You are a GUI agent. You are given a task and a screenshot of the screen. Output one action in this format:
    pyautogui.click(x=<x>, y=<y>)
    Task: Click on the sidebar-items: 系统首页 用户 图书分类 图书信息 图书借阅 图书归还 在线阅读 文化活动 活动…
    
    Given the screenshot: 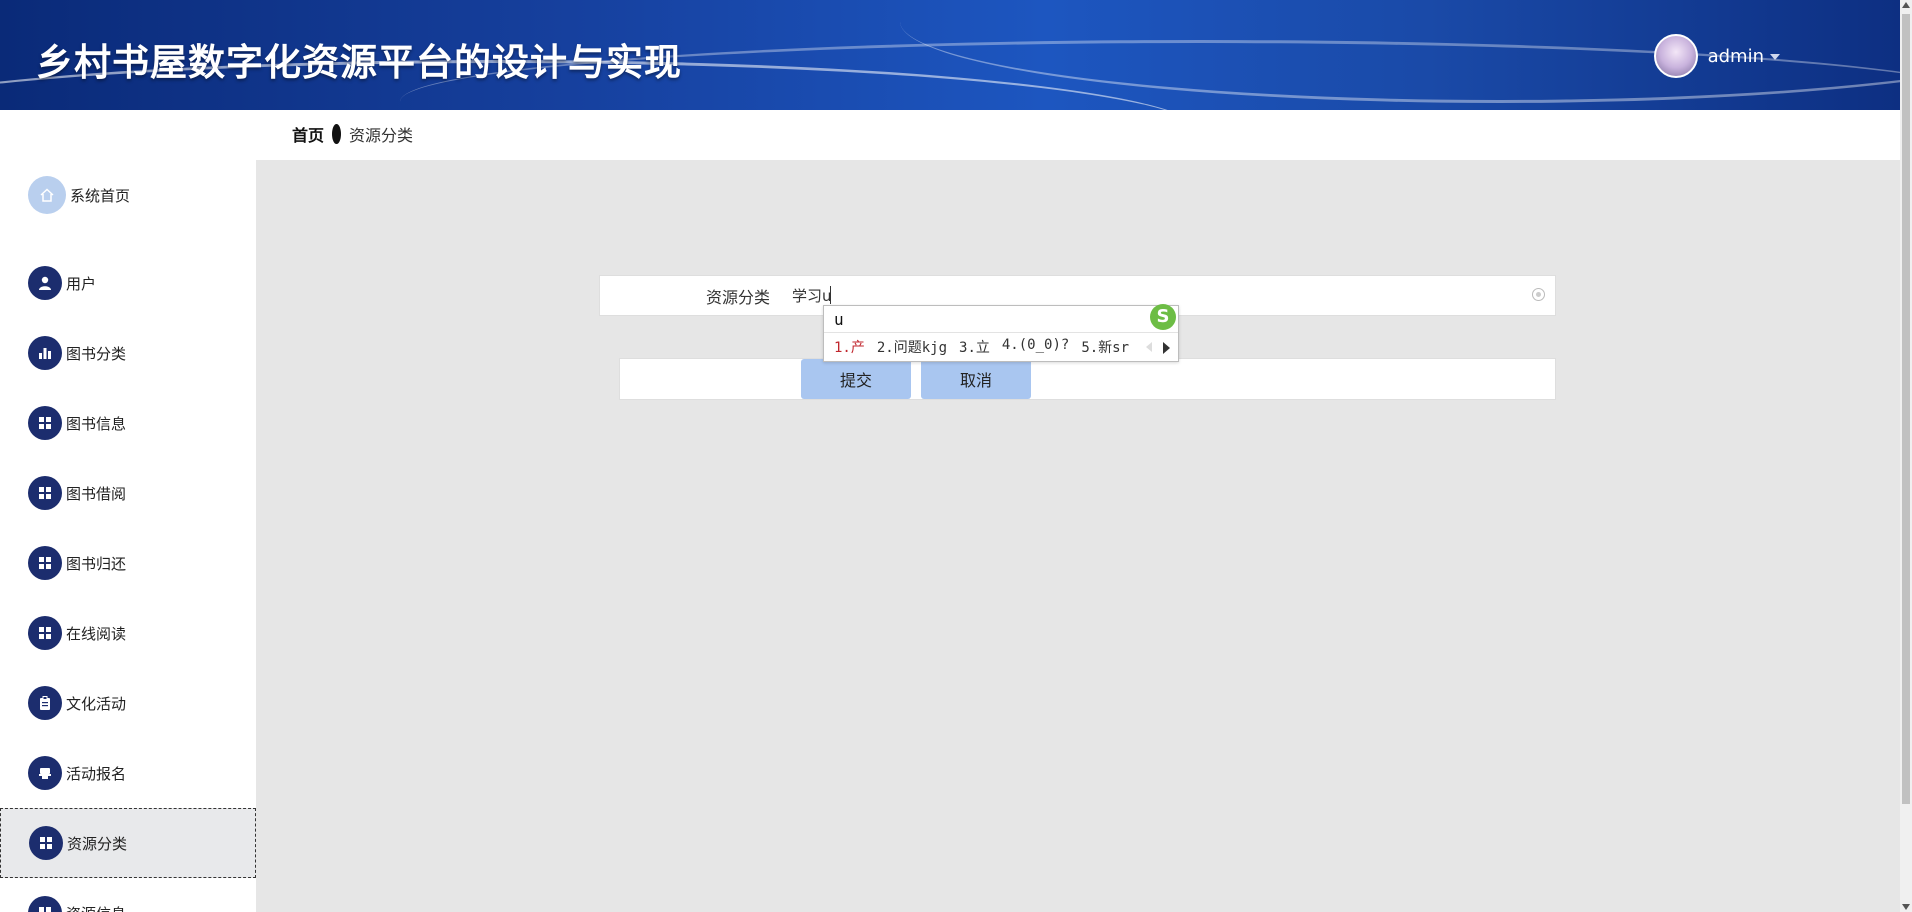 What is the action you would take?
    pyautogui.click(x=128, y=511)
    